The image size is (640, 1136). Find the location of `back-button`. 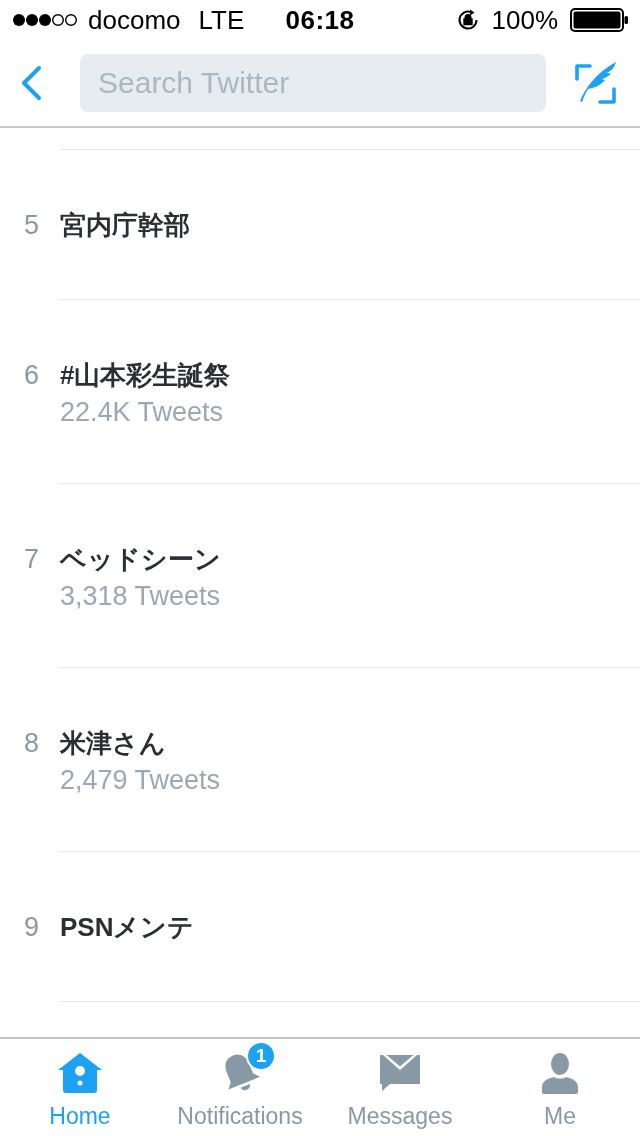

back-button is located at coordinates (31, 83).